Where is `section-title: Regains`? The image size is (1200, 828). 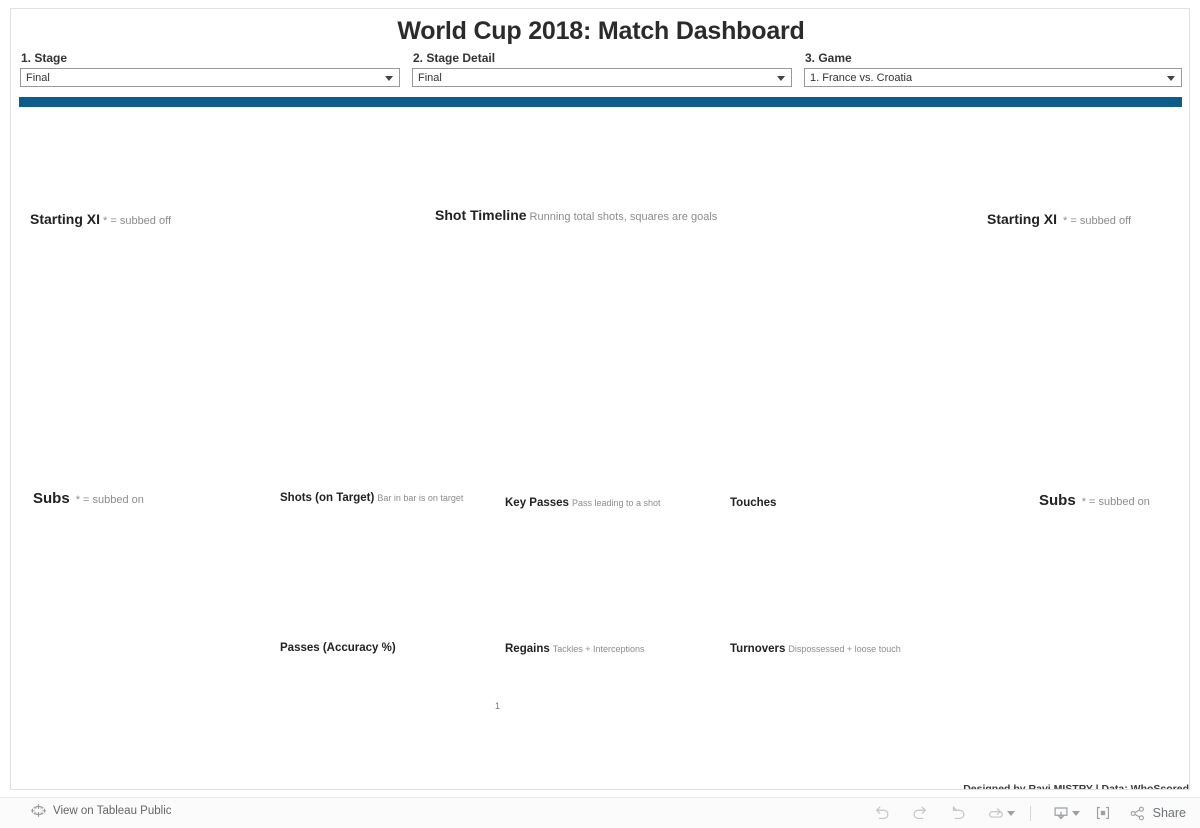
section-title: Regains is located at coordinates (527, 649).